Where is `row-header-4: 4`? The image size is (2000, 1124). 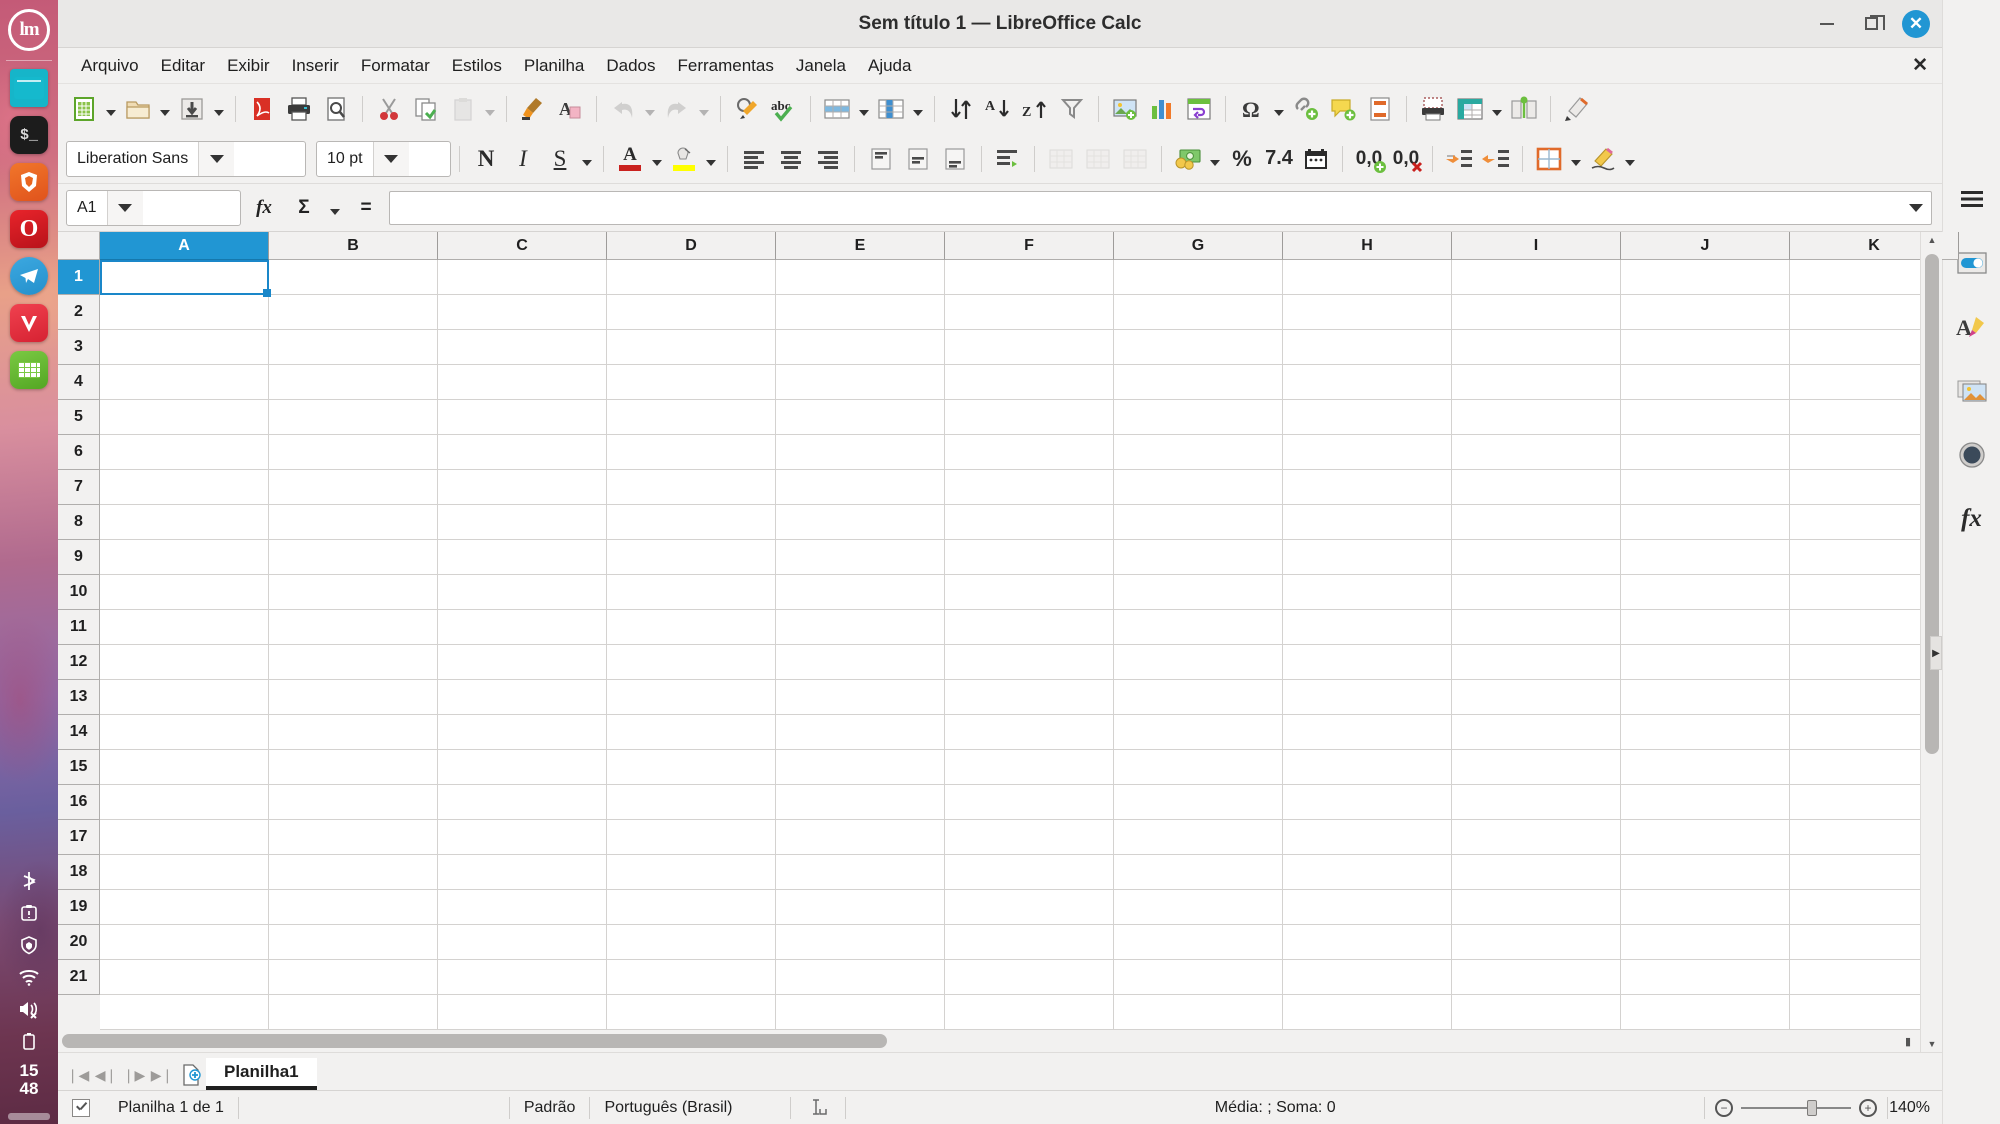 row-header-4: 4 is located at coordinates (79, 382).